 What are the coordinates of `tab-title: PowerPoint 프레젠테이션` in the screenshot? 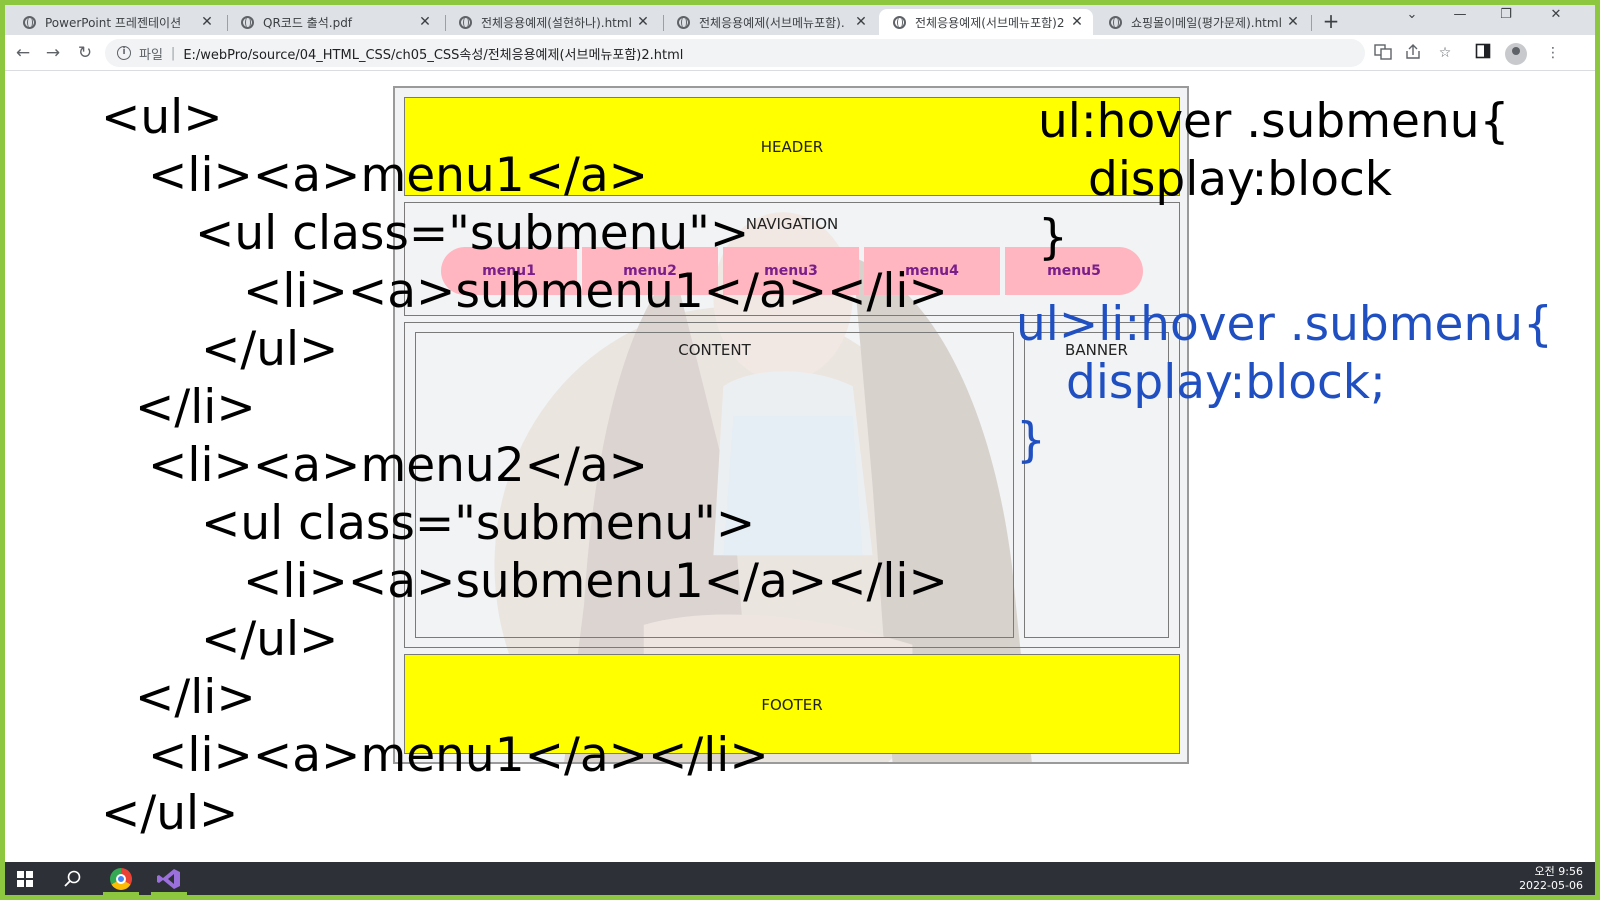 It's located at (113, 22).